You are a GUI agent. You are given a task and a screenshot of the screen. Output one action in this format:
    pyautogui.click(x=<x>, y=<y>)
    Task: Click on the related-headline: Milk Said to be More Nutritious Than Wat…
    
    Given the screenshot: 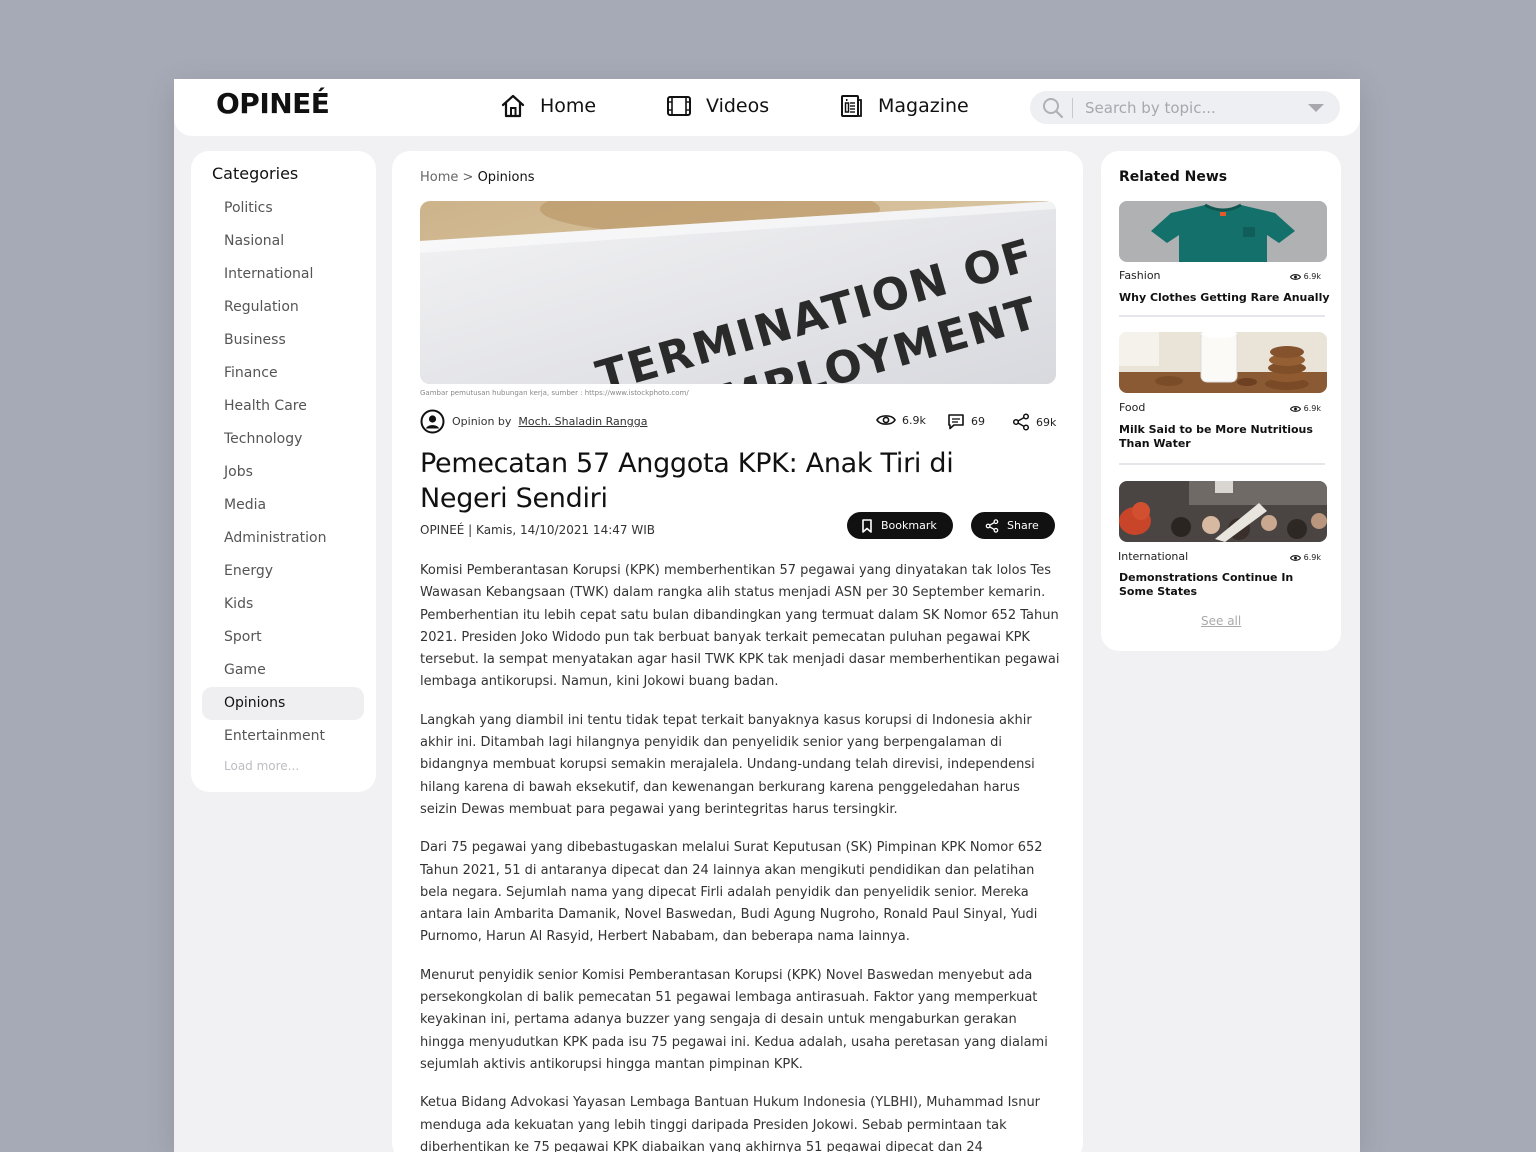 What is the action you would take?
    pyautogui.click(x=1225, y=437)
    